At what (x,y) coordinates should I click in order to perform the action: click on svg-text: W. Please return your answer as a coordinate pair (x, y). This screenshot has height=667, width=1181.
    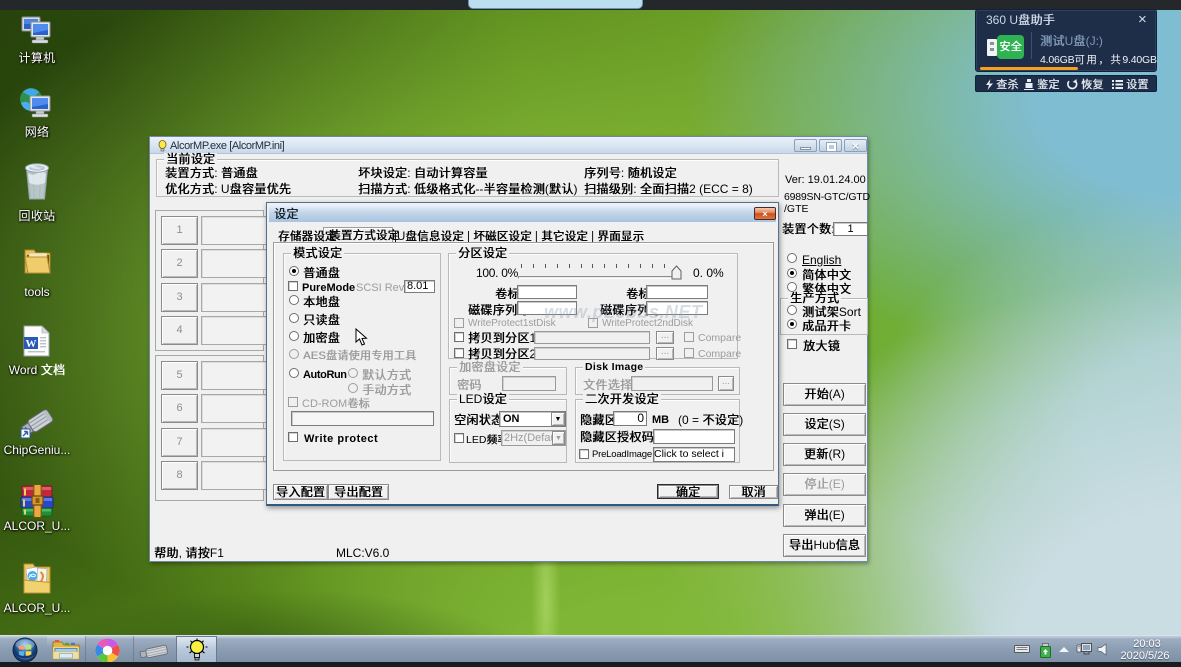
    Looking at the image, I should click on (31, 344).